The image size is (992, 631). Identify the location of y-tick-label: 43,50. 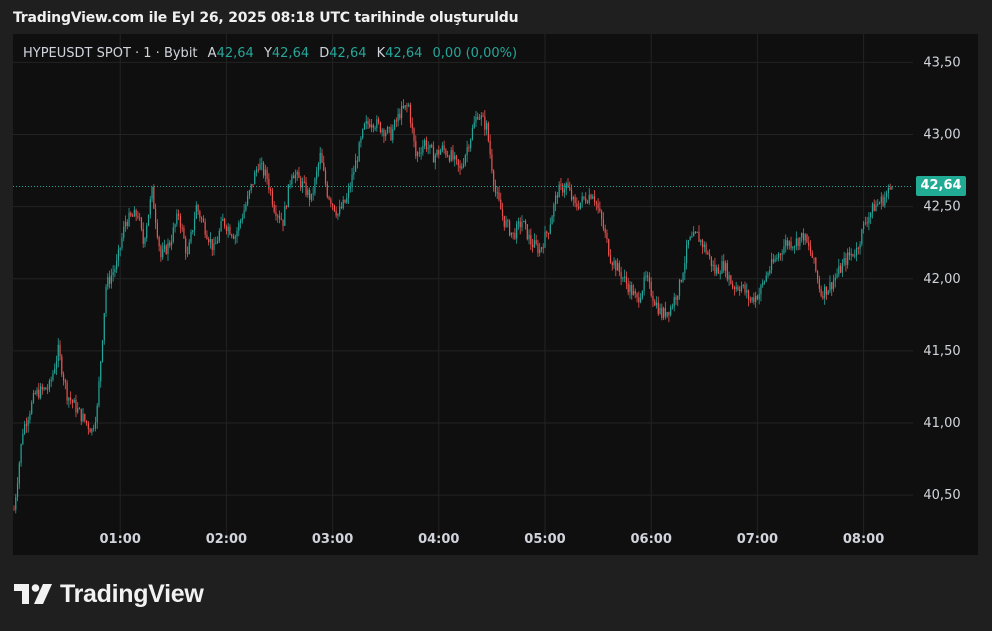
(941, 62).